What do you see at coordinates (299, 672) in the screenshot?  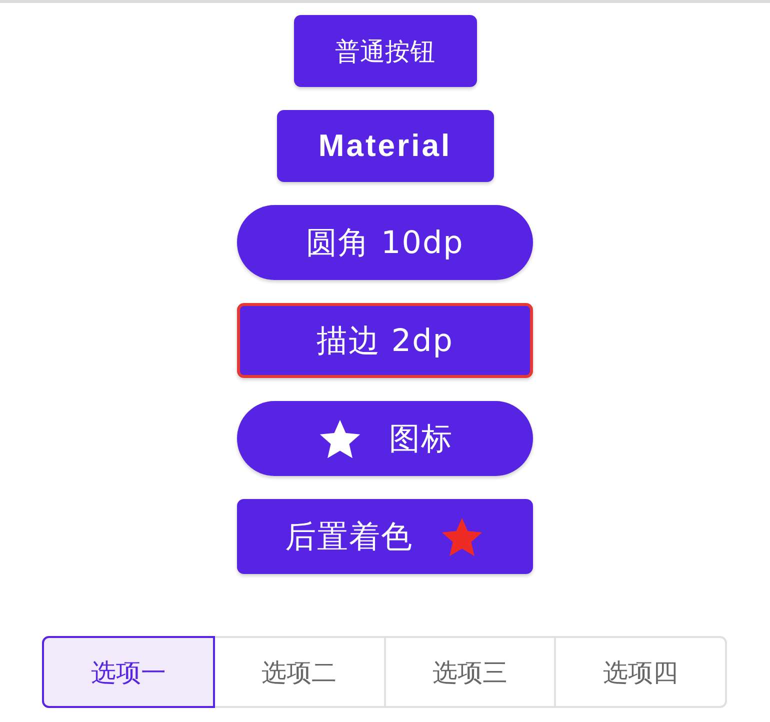 I see `toggle-option: 选项二` at bounding box center [299, 672].